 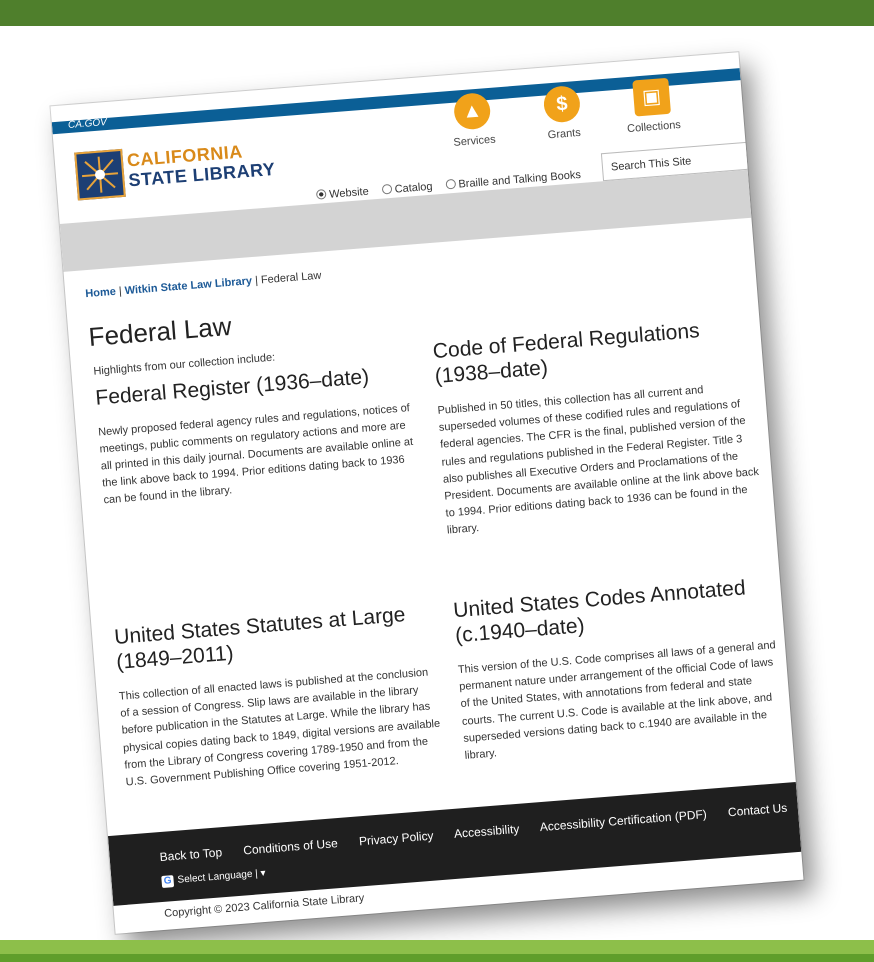 What do you see at coordinates (654, 127) in the screenshot?
I see `collections-label: Collections` at bounding box center [654, 127].